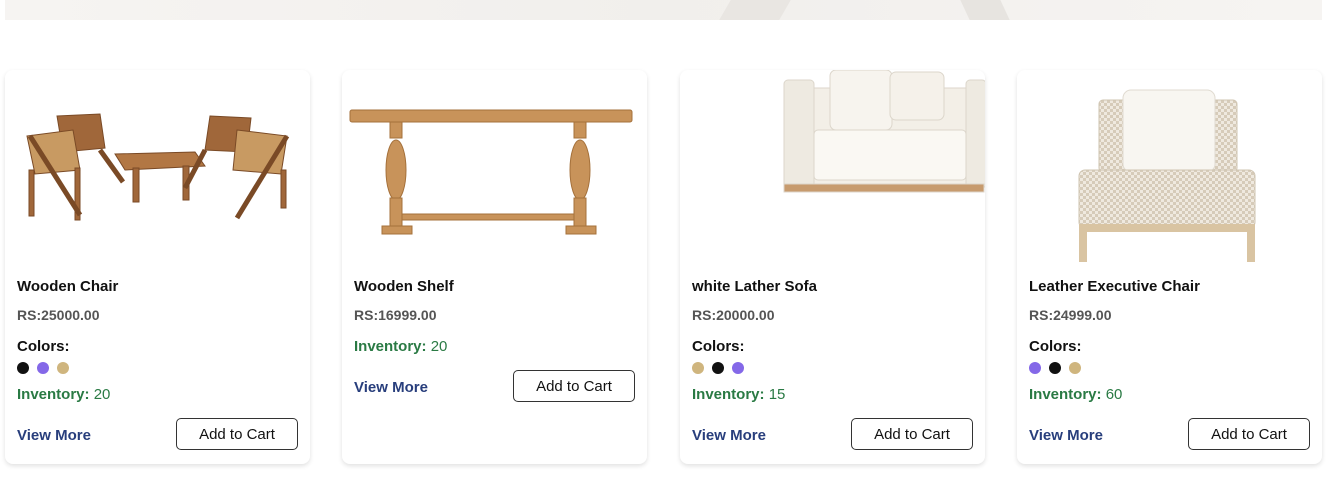 The height and width of the screenshot is (504, 1331). I want to click on inventory-count: 60, so click(1114, 394).